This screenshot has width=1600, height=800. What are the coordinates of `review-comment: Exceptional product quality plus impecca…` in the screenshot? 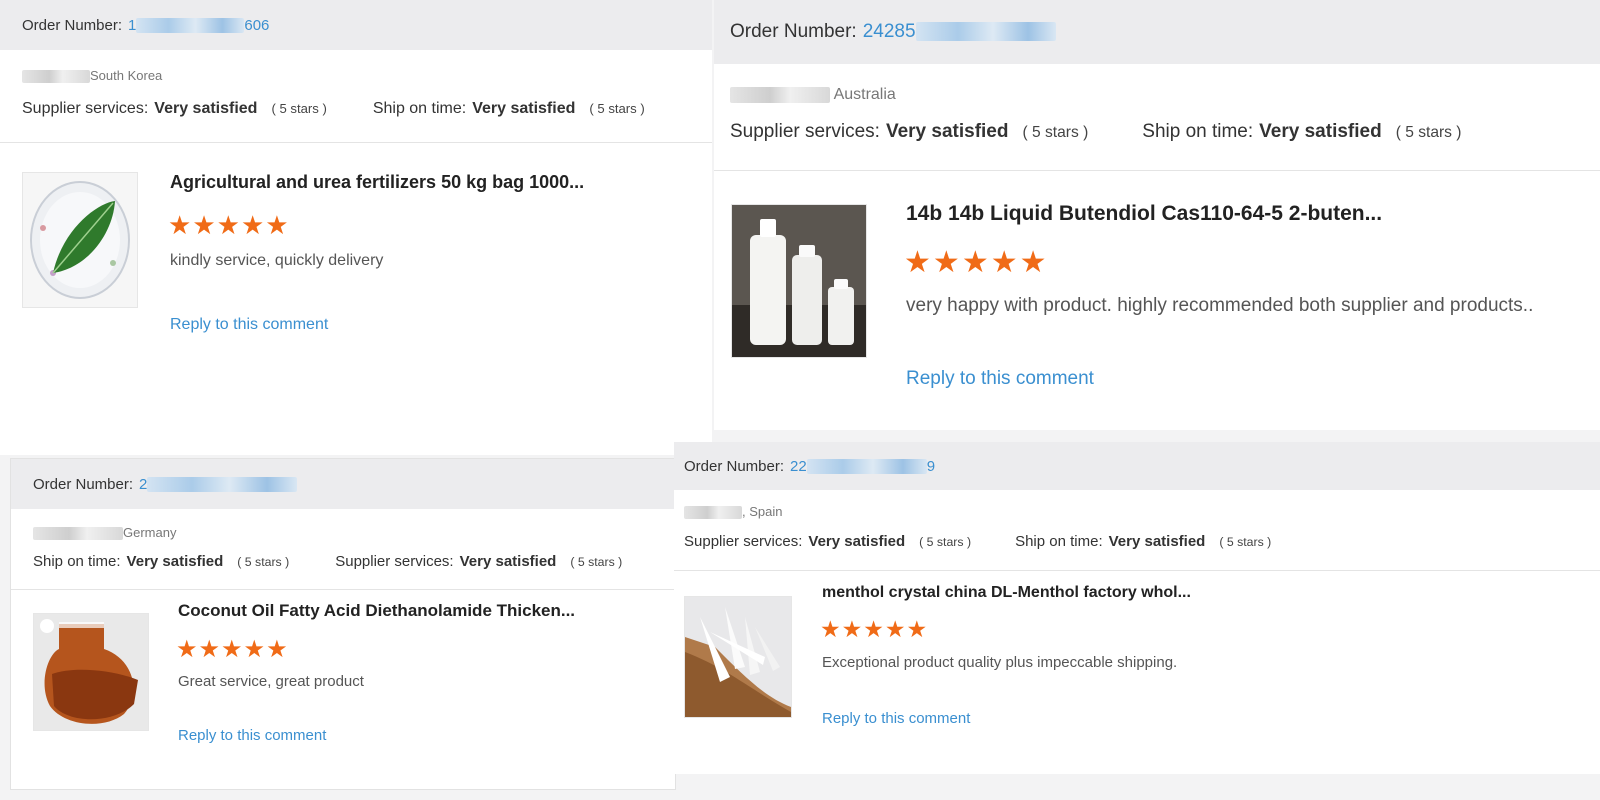 It's located at (1000, 662).